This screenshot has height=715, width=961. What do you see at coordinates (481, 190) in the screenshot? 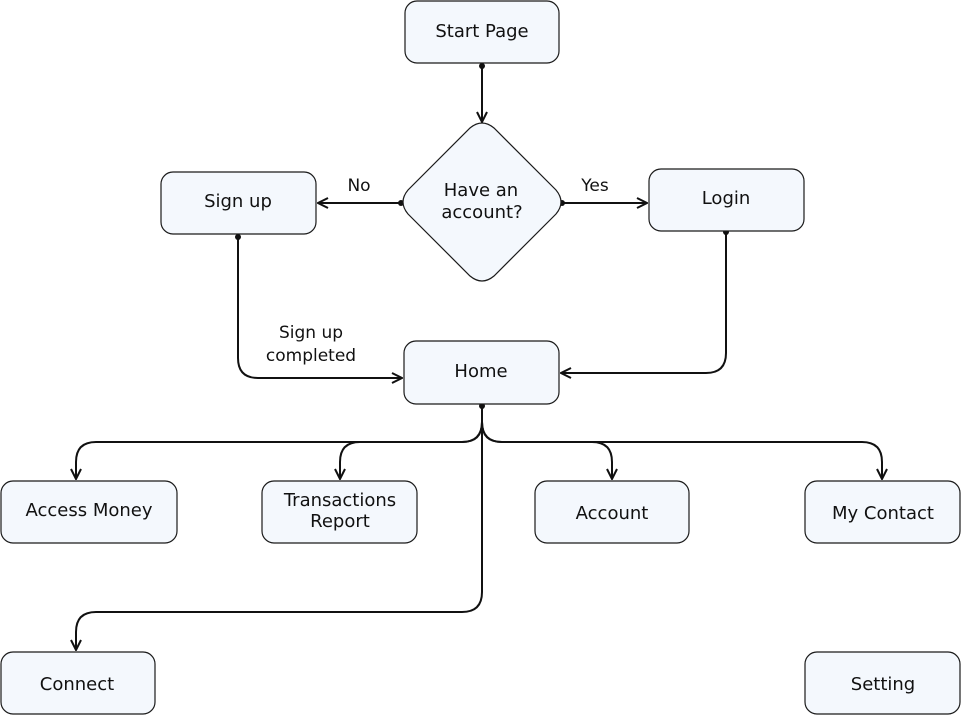
I see `node-label-1: Have an` at bounding box center [481, 190].